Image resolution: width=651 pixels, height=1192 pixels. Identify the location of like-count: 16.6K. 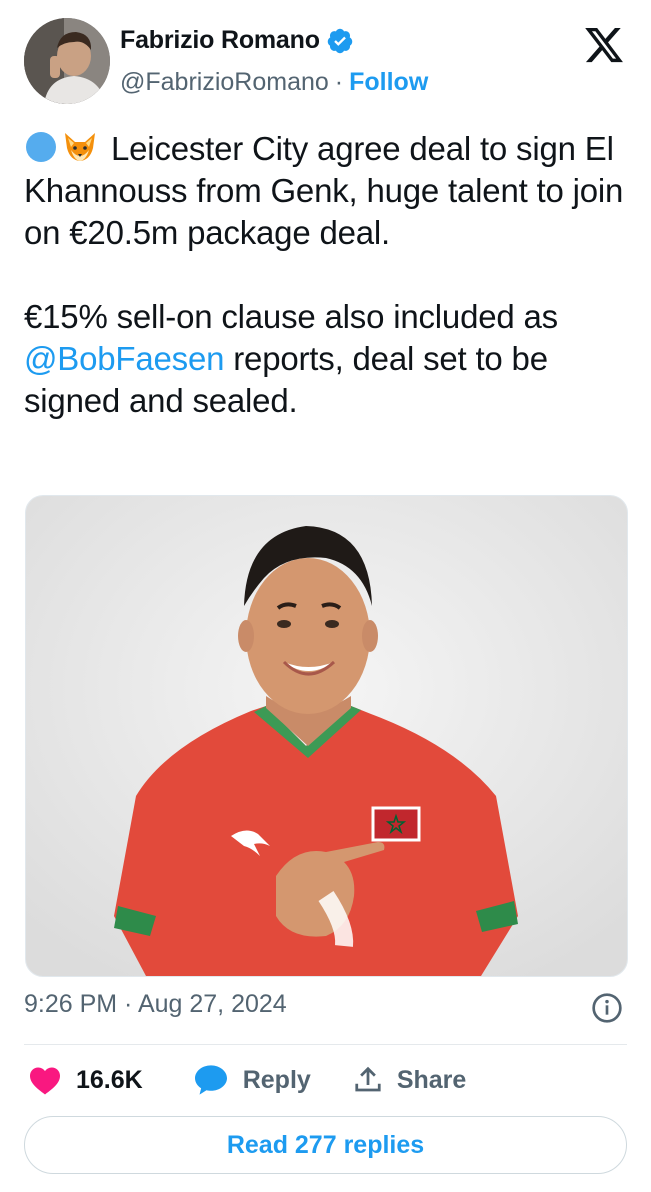
(109, 1079).